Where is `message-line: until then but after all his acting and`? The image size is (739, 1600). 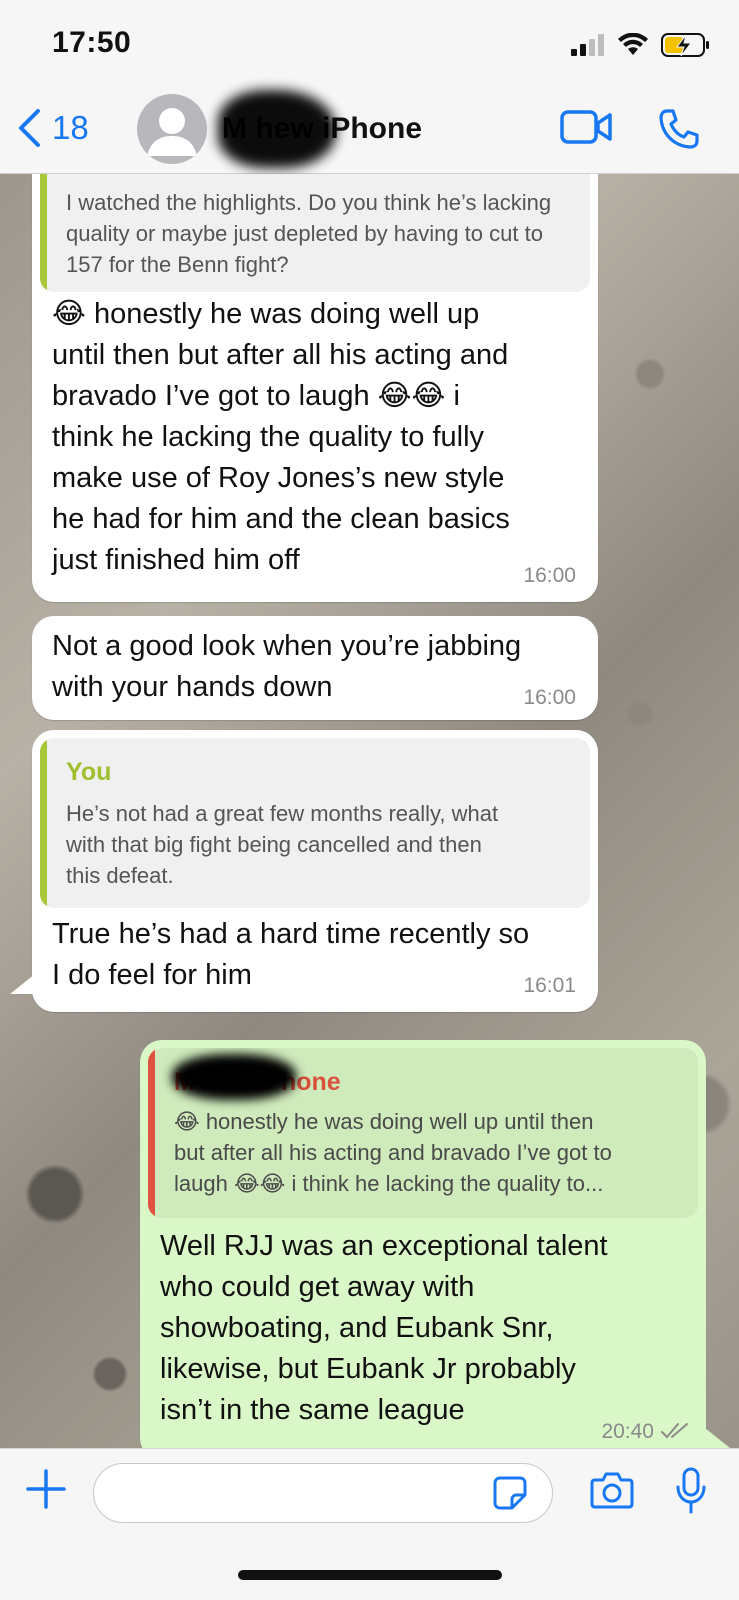
message-line: until then but after all his acting and is located at coordinates (280, 355).